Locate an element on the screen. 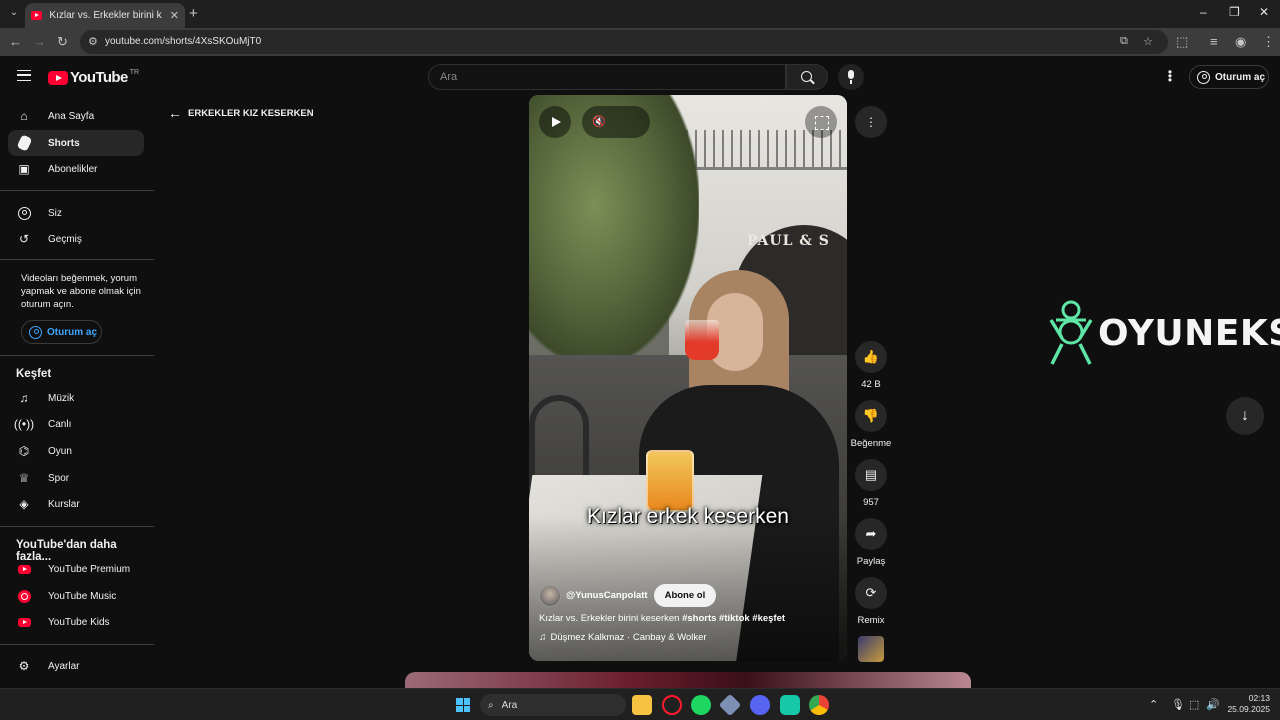 This screenshot has height=720, width=1280. reload-icon: ↻ is located at coordinates (62, 42).